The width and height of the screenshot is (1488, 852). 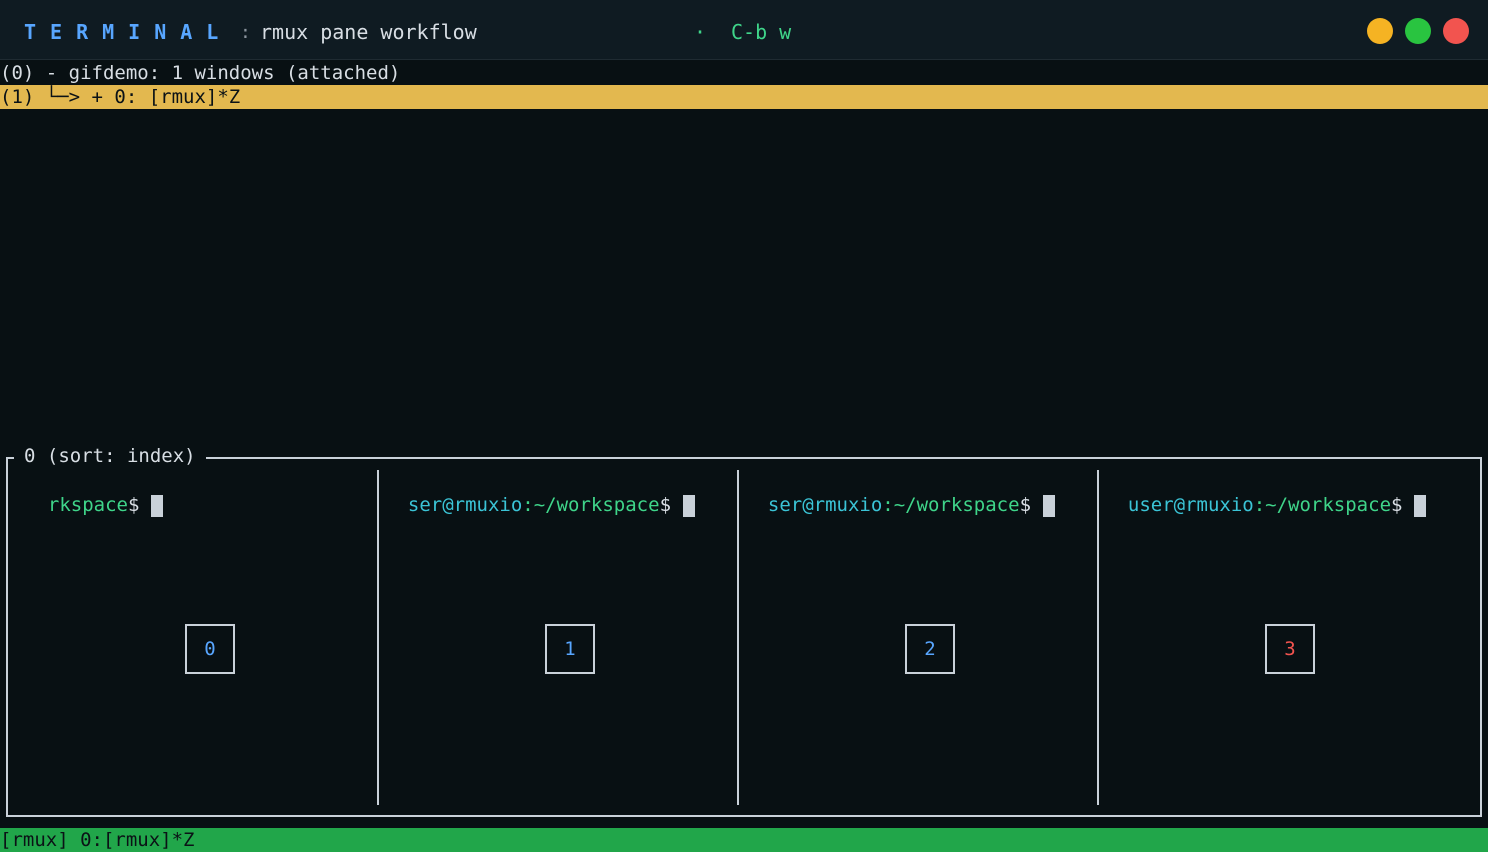 What do you see at coordinates (368, 32) in the screenshot?
I see `window-title: rmux pane workflow` at bounding box center [368, 32].